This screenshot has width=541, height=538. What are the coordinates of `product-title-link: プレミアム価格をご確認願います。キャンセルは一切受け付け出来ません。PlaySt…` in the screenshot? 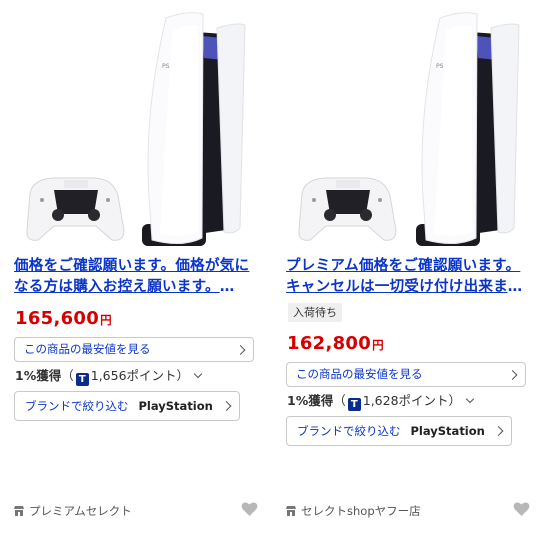 It's located at (409, 277).